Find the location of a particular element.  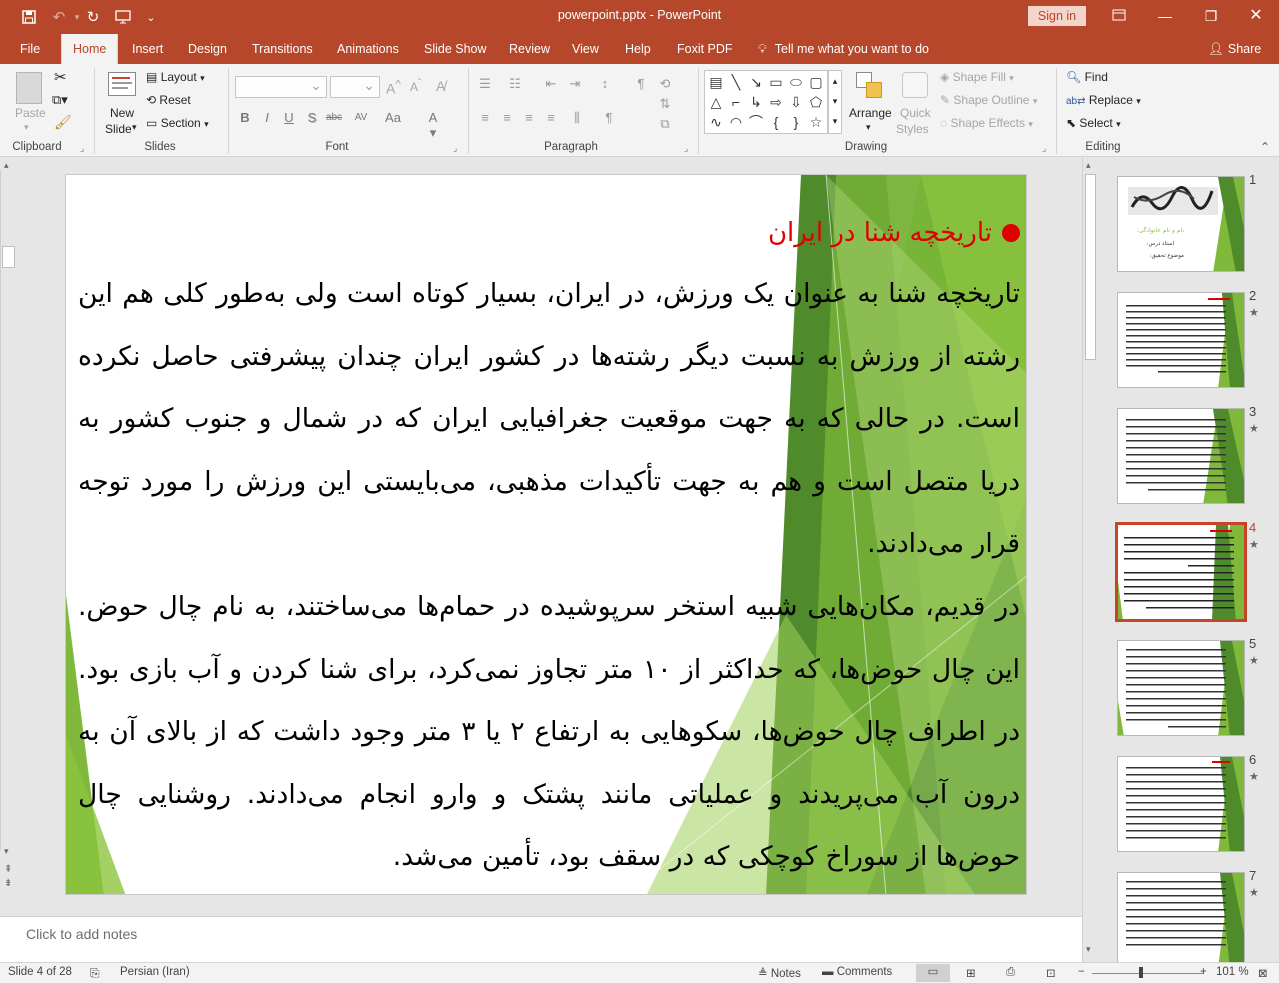

freeform-icon: ∿ is located at coordinates (716, 122).